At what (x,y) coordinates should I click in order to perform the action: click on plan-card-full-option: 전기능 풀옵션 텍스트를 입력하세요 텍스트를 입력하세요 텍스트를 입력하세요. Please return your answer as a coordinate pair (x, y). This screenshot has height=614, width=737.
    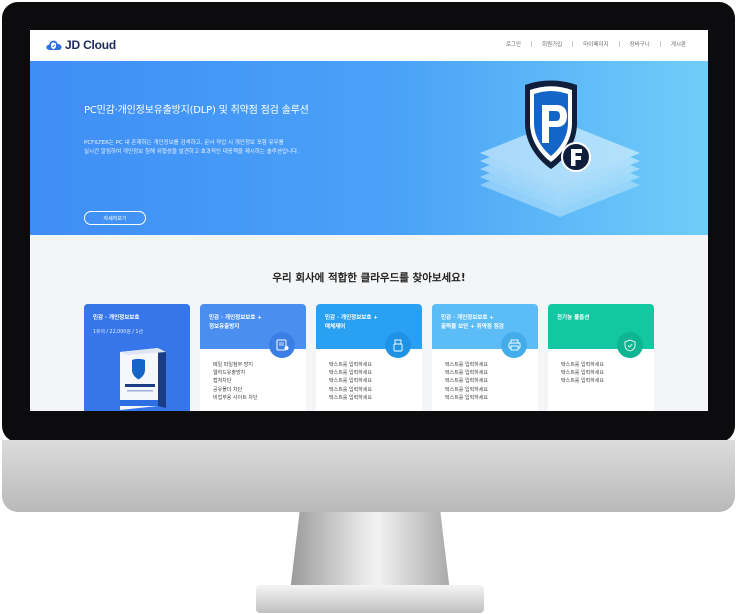
    Looking at the image, I should click on (601, 357).